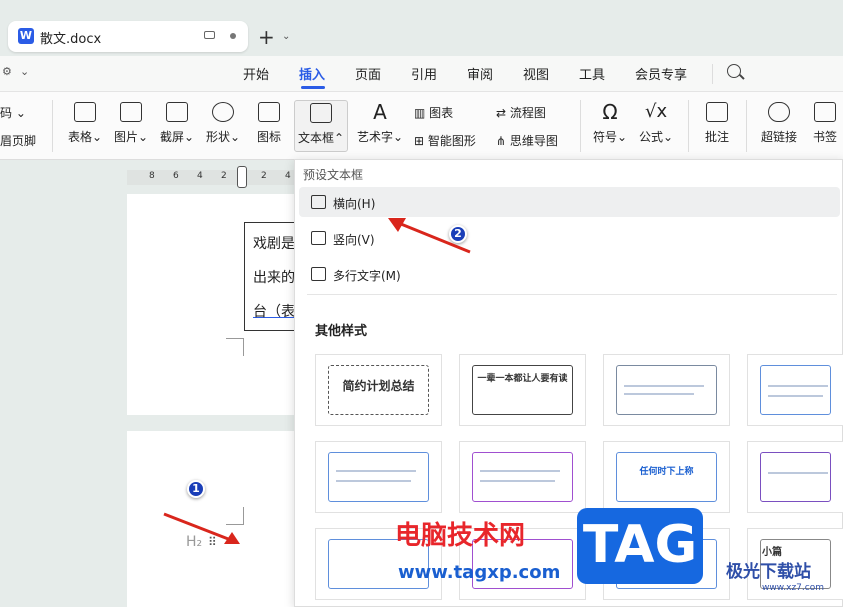 The width and height of the screenshot is (843, 607). Describe the element at coordinates (640, 546) in the screenshot. I see `tag-logo: TAG` at that location.